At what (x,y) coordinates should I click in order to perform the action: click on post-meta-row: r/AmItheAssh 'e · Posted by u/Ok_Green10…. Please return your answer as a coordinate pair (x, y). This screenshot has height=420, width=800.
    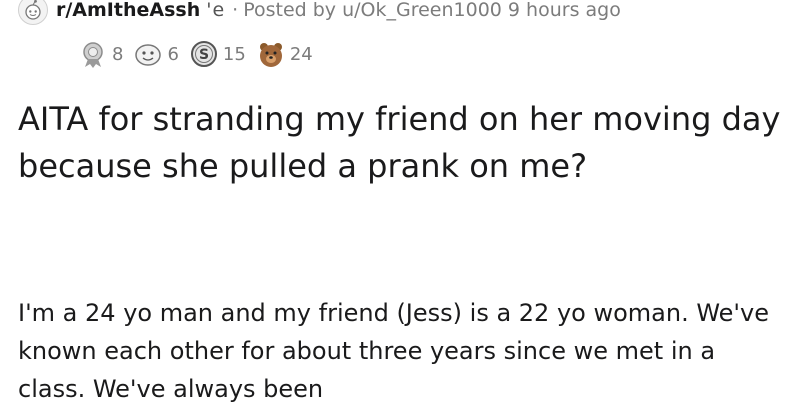
    Looking at the image, I should click on (319, 13).